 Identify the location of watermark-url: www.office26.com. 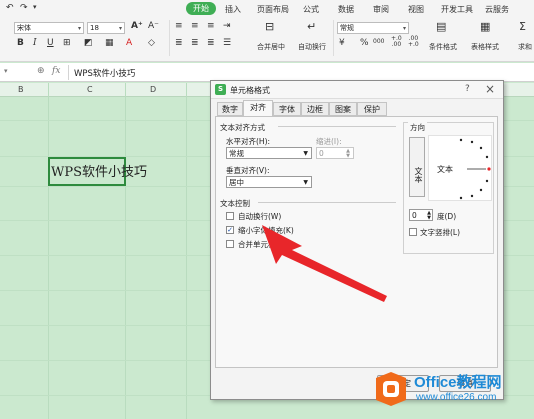
(456, 397).